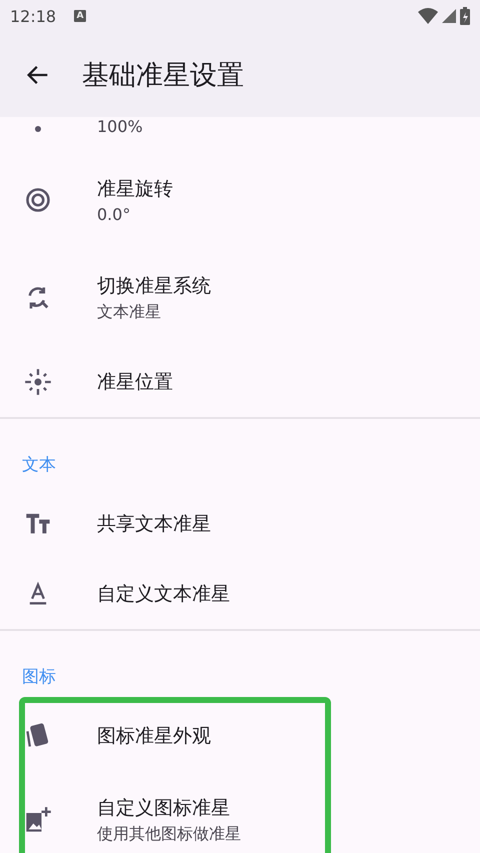 The image size is (480, 853). Describe the element at coordinates (39, 465) in the screenshot. I see `section-header: 文本` at that location.